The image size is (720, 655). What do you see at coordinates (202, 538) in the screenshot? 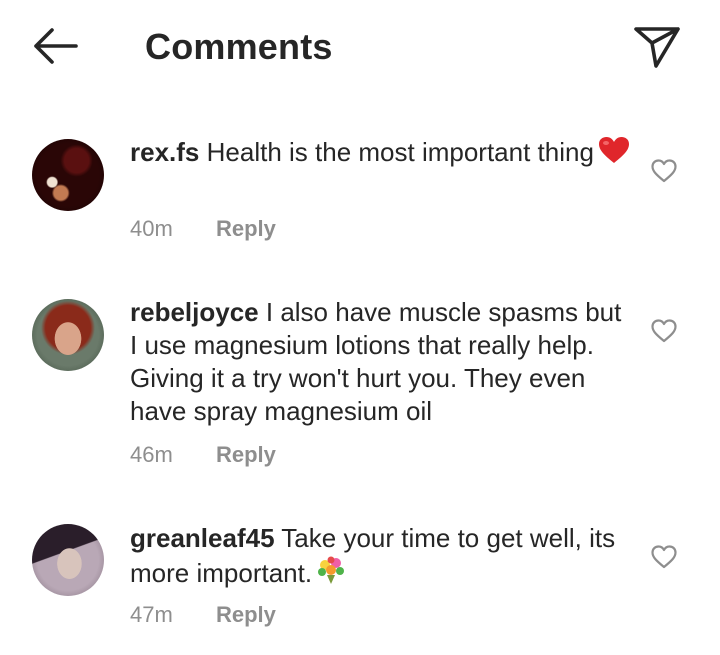
I see `comment-username: greanleaf45` at bounding box center [202, 538].